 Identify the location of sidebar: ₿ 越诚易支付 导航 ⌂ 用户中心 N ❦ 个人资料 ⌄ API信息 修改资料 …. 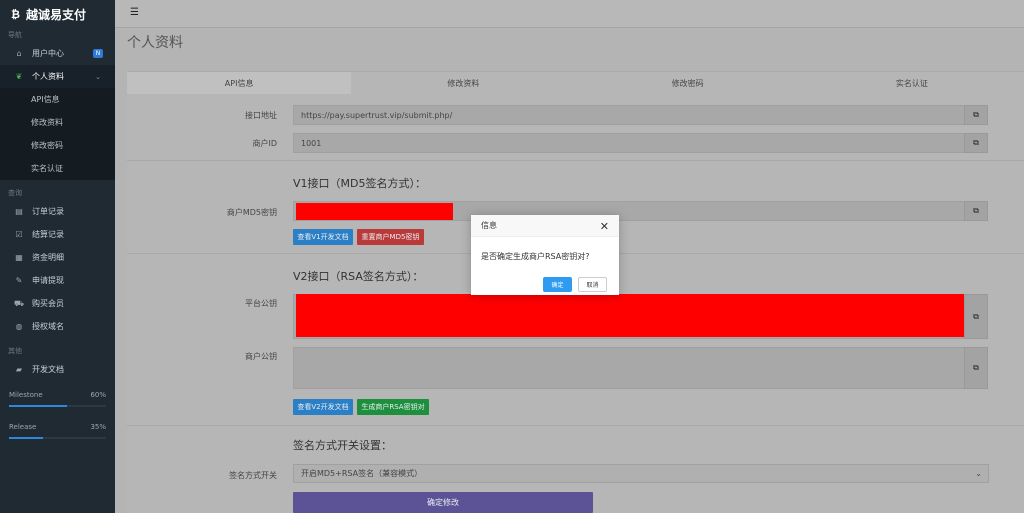
(57, 256).